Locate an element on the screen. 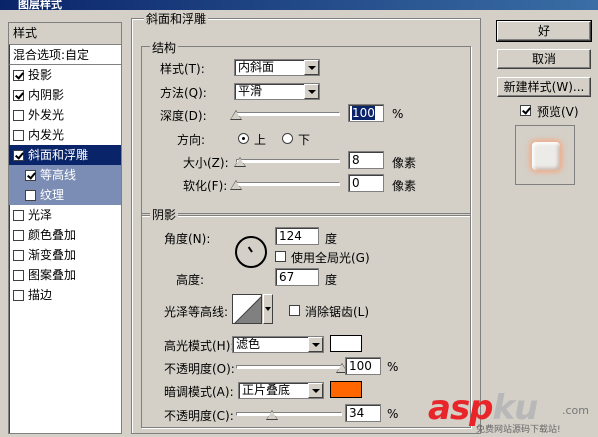 This screenshot has height=437, width=598. shadow-mode-value: 正片叠底 is located at coordinates (266, 390).